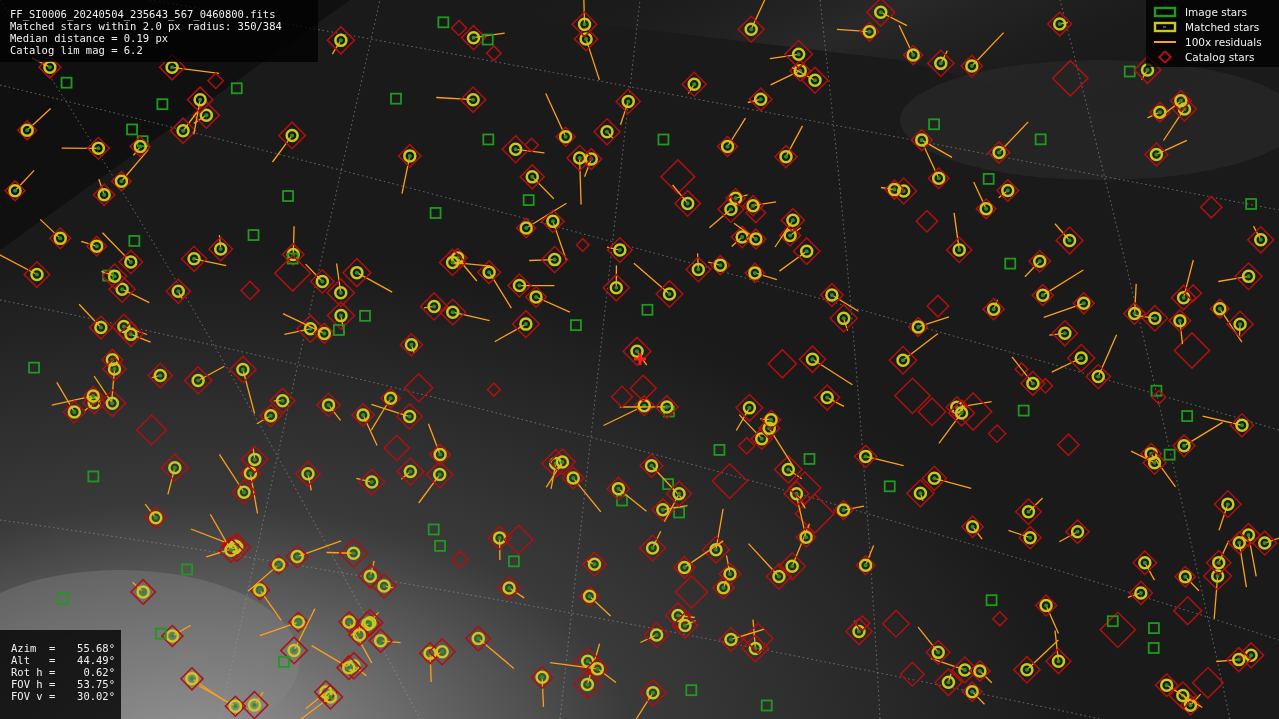 The width and height of the screenshot is (1279, 719). What do you see at coordinates (33, 672) in the screenshot?
I see `parameter-label: Rot h =` at bounding box center [33, 672].